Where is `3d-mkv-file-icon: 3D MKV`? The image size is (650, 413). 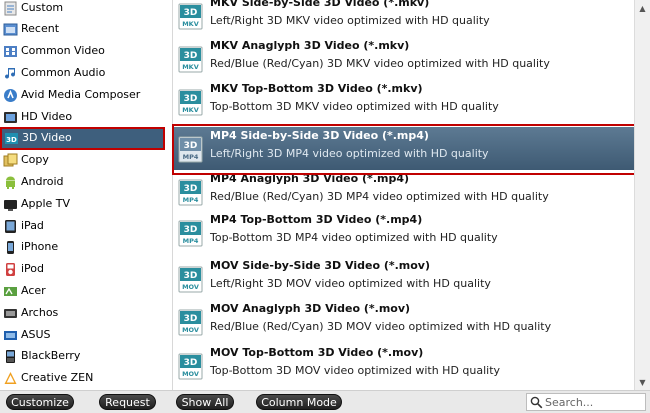
3d-mkv-file-icon: 3D MKV is located at coordinates (190, 16).